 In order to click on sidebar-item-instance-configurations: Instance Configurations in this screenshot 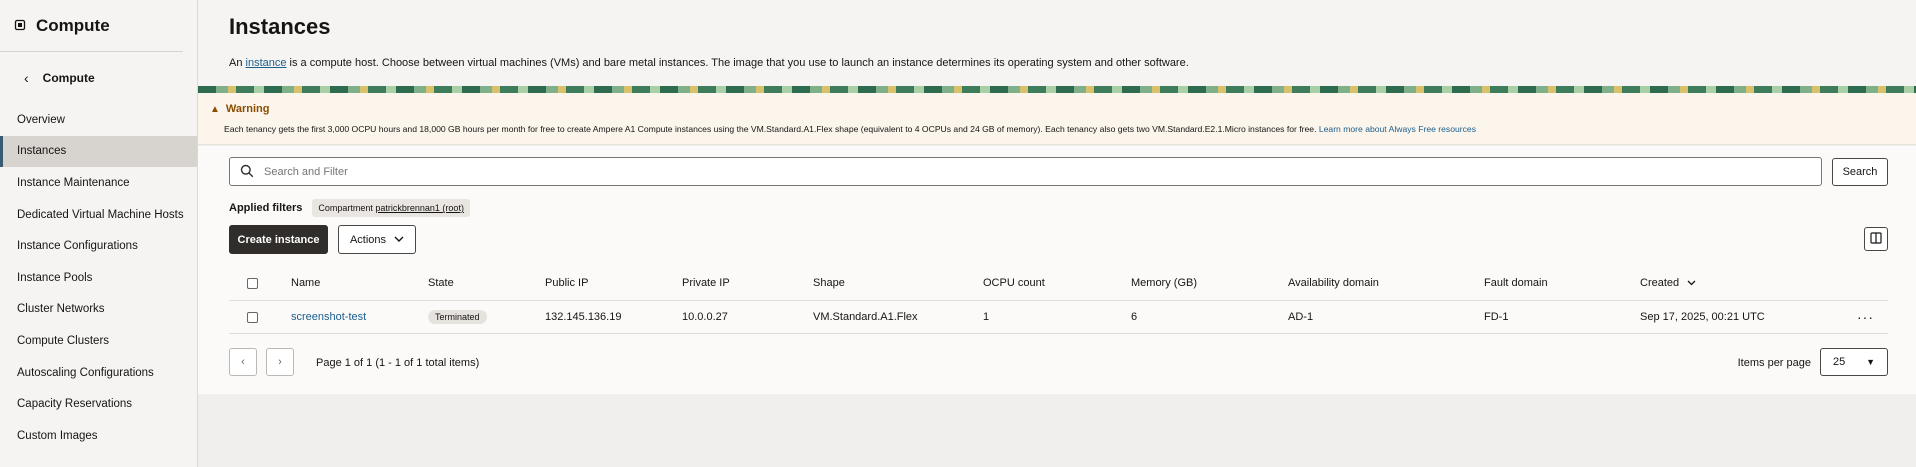, I will do `click(98, 246)`.